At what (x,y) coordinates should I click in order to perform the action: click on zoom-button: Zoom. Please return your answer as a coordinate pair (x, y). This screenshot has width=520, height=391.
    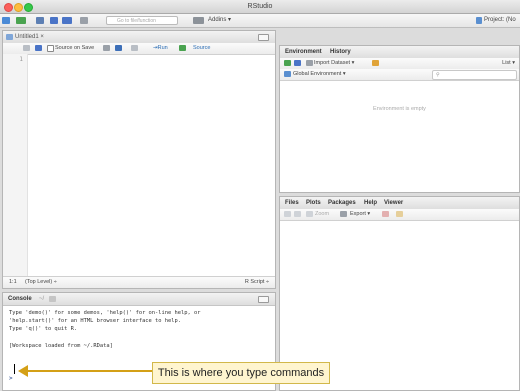
    Looking at the image, I should click on (322, 214).